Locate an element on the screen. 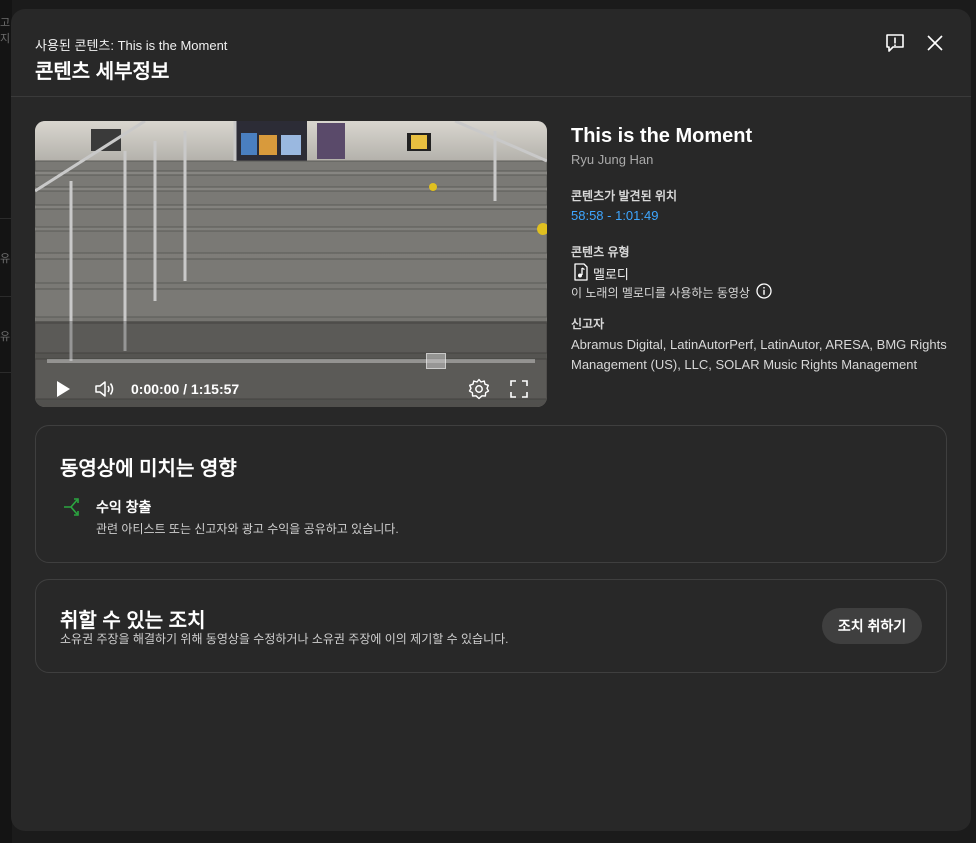 The width and height of the screenshot is (976, 843). dialog-title: 콘텐츠 세부정보 is located at coordinates (102, 72).